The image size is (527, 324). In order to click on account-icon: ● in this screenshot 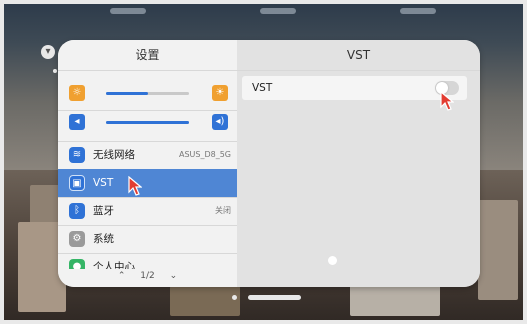, I will do `click(77, 264)`.